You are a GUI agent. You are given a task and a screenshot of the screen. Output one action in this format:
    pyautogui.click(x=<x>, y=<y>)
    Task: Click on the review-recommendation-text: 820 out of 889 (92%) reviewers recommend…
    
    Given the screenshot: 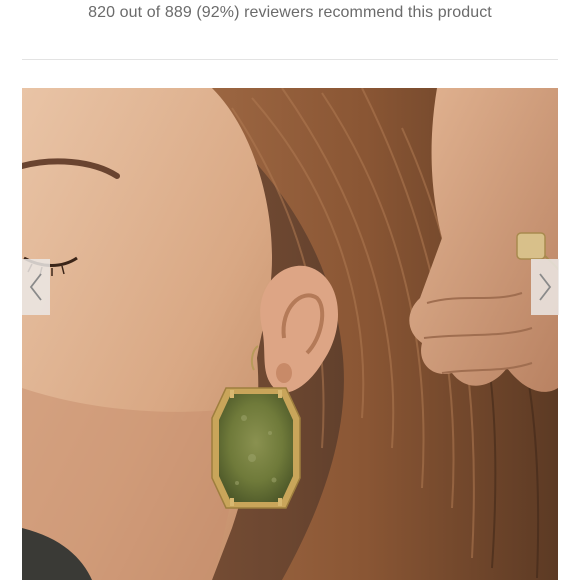 What is the action you would take?
    pyautogui.click(x=290, y=12)
    